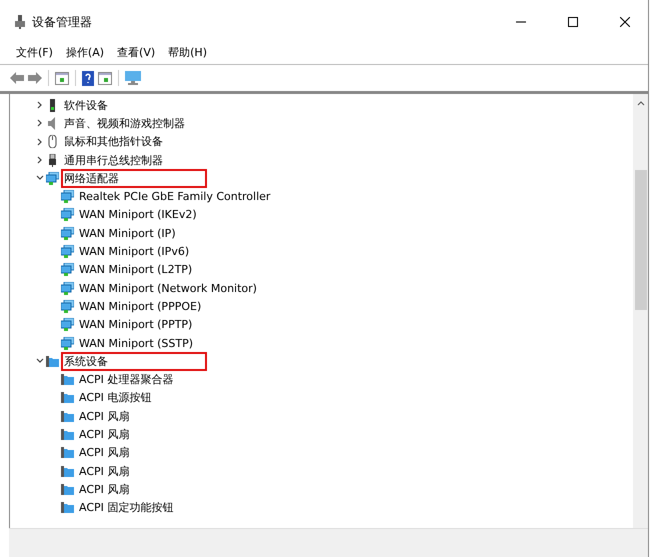 The height and width of the screenshot is (557, 660). Describe the element at coordinates (115, 397) in the screenshot. I see `device-item: ACPI 电源按钮` at that location.